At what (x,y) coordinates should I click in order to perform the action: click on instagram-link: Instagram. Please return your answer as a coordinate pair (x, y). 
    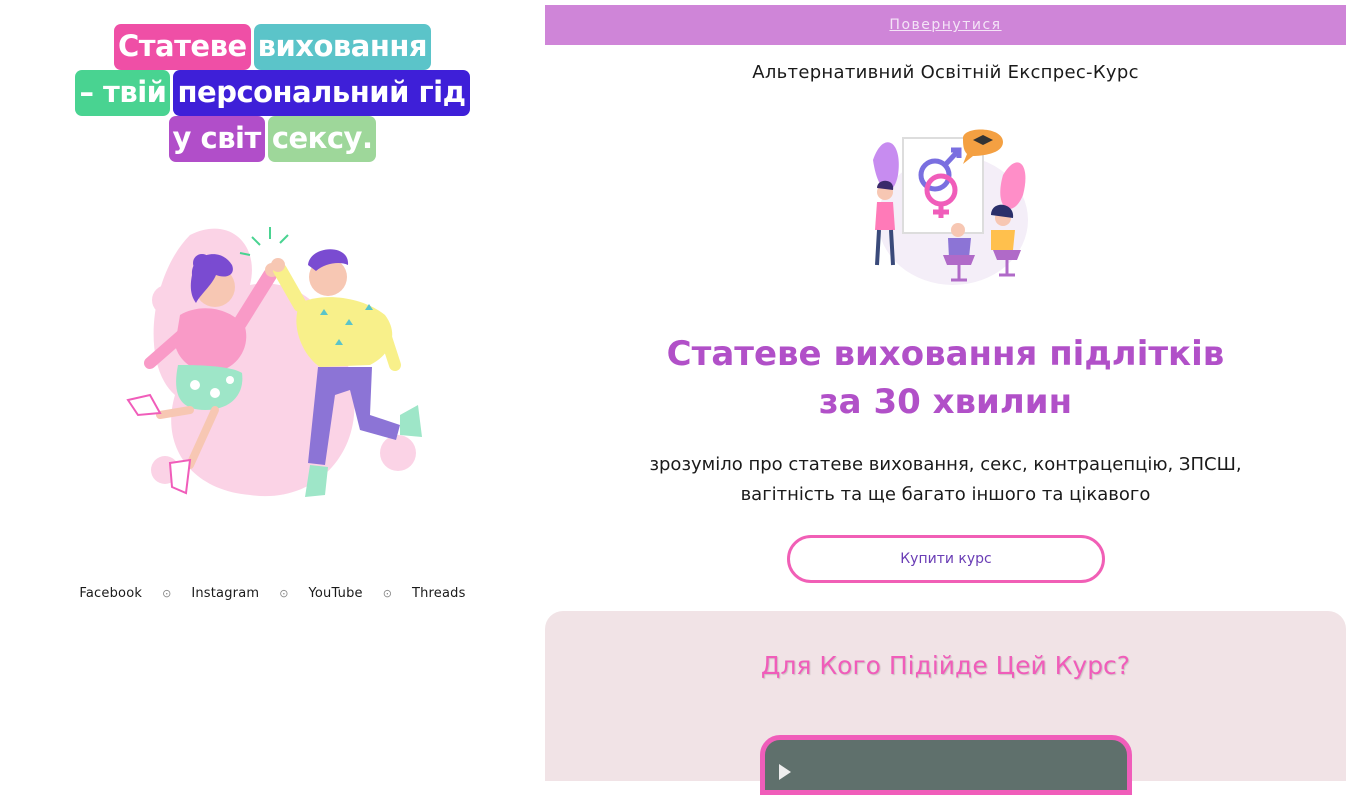
    Looking at the image, I should click on (225, 593).